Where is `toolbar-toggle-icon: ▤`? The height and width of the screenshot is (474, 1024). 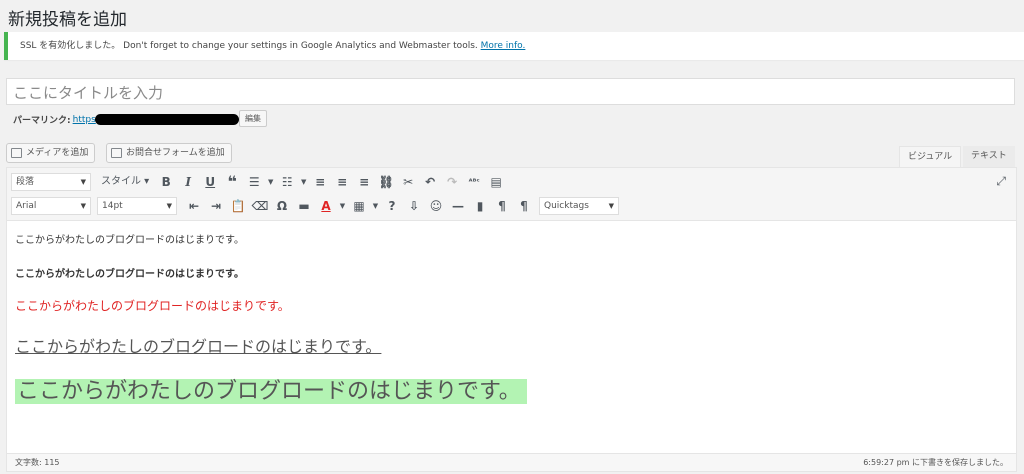 toolbar-toggle-icon: ▤ is located at coordinates (496, 182).